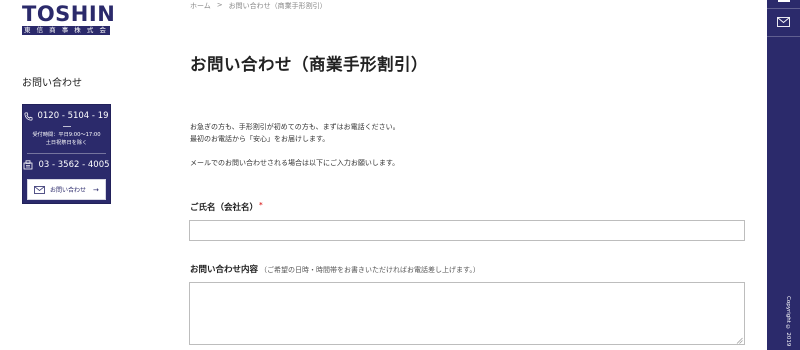  I want to click on right-rail: Copyright © 2019, so click(783, 175).